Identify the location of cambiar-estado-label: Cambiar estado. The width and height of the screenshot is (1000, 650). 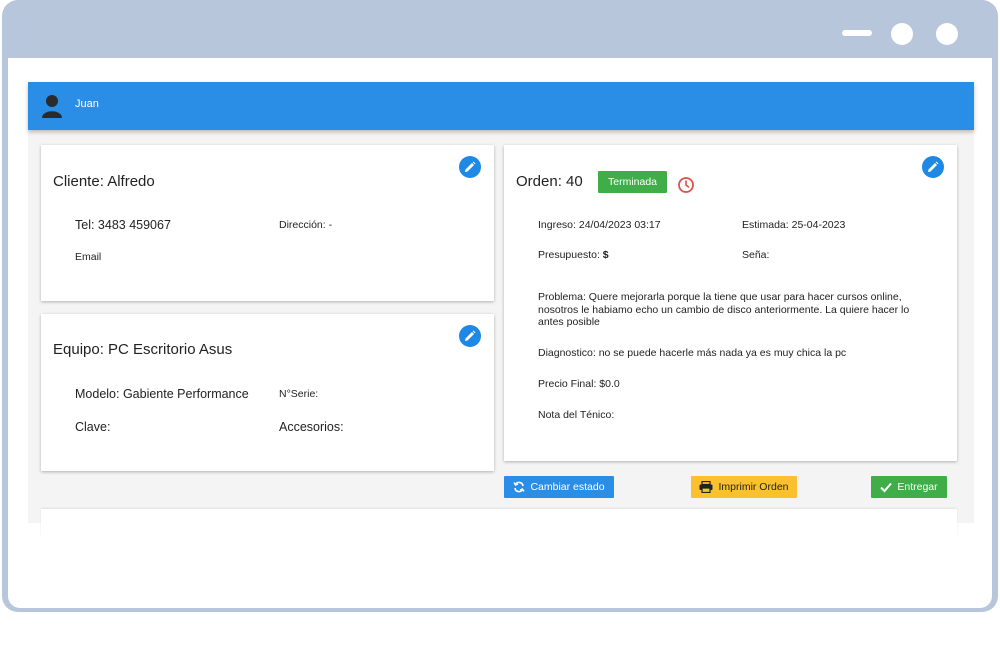
(567, 487).